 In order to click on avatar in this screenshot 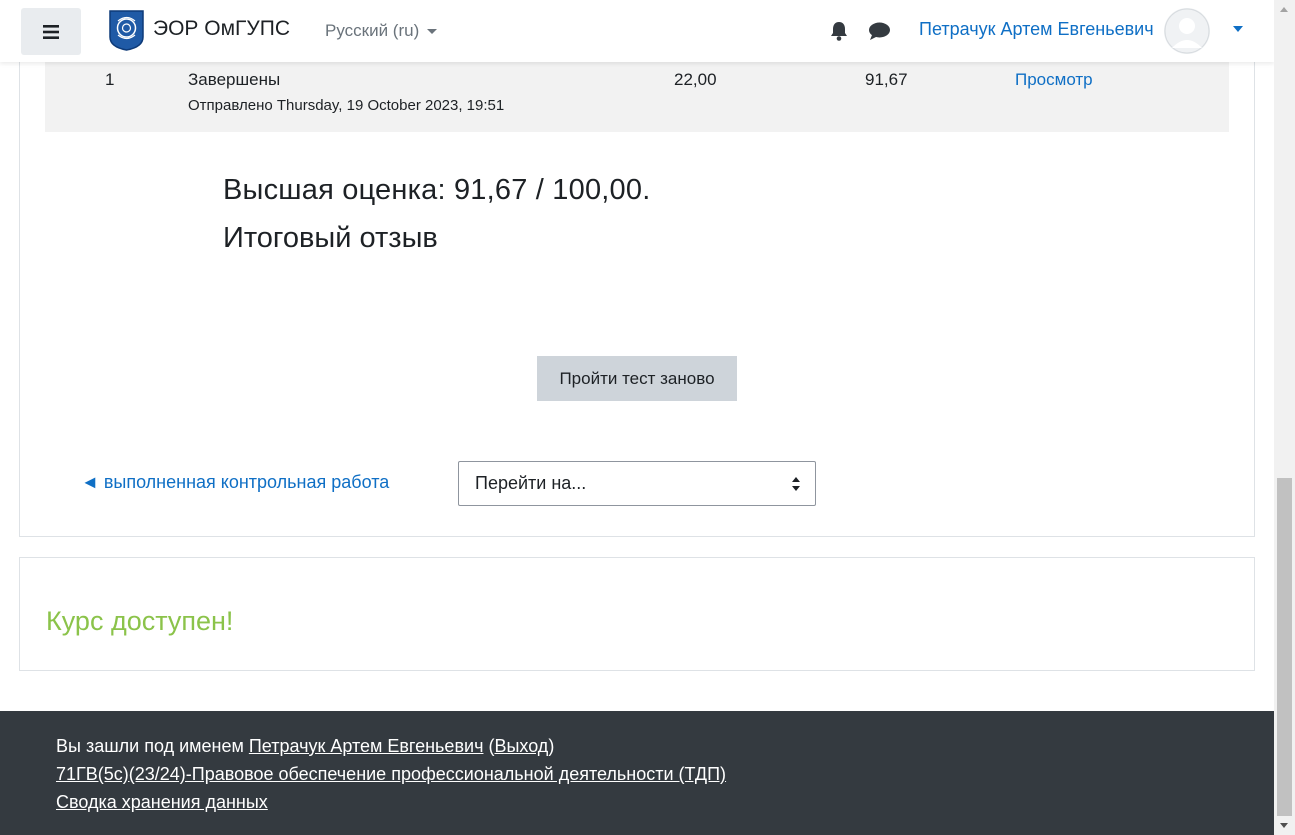, I will do `click(1187, 31)`.